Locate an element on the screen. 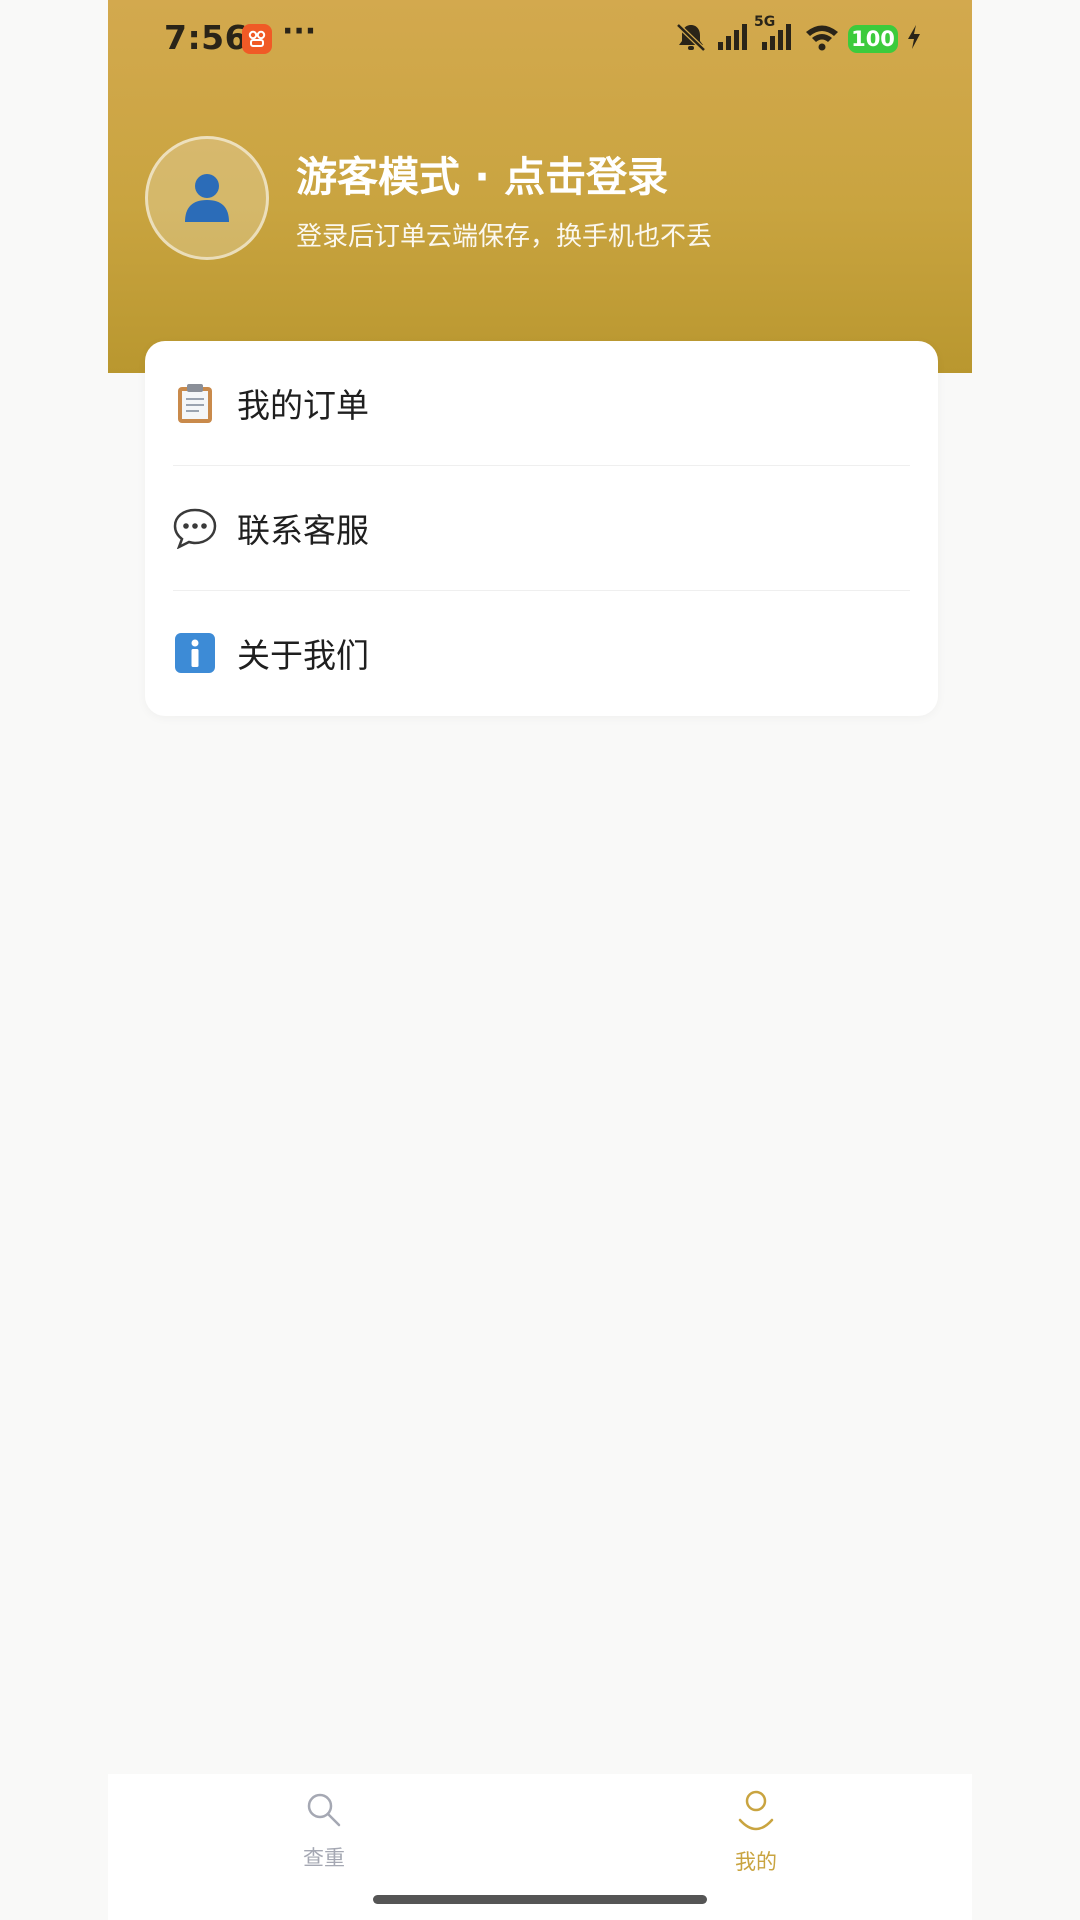 Image resolution: width=1080 pixels, height=1920 pixels. signal-5g-icon: 5G is located at coordinates (775, 35).